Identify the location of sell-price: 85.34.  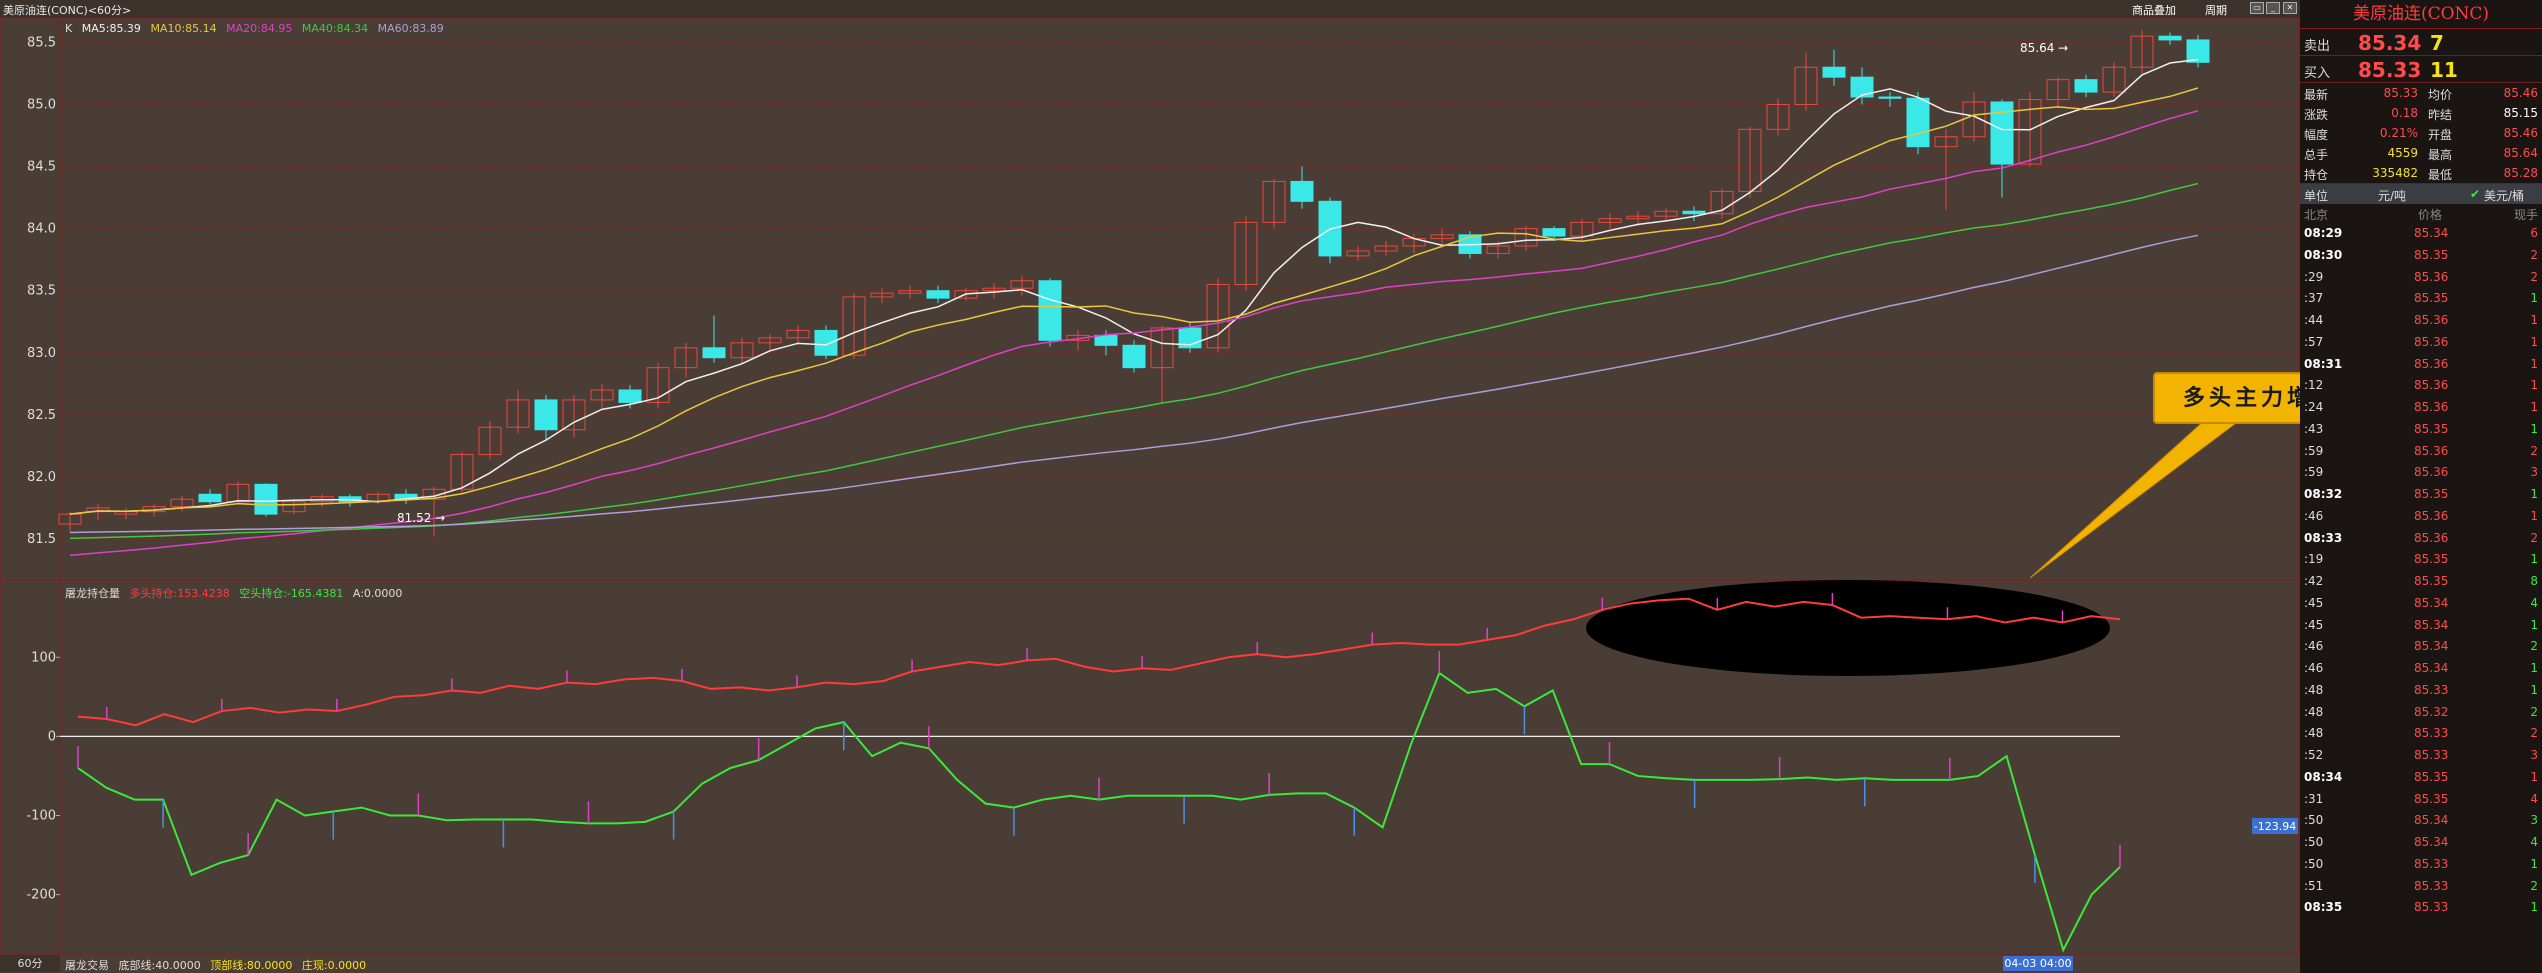
(2390, 43).